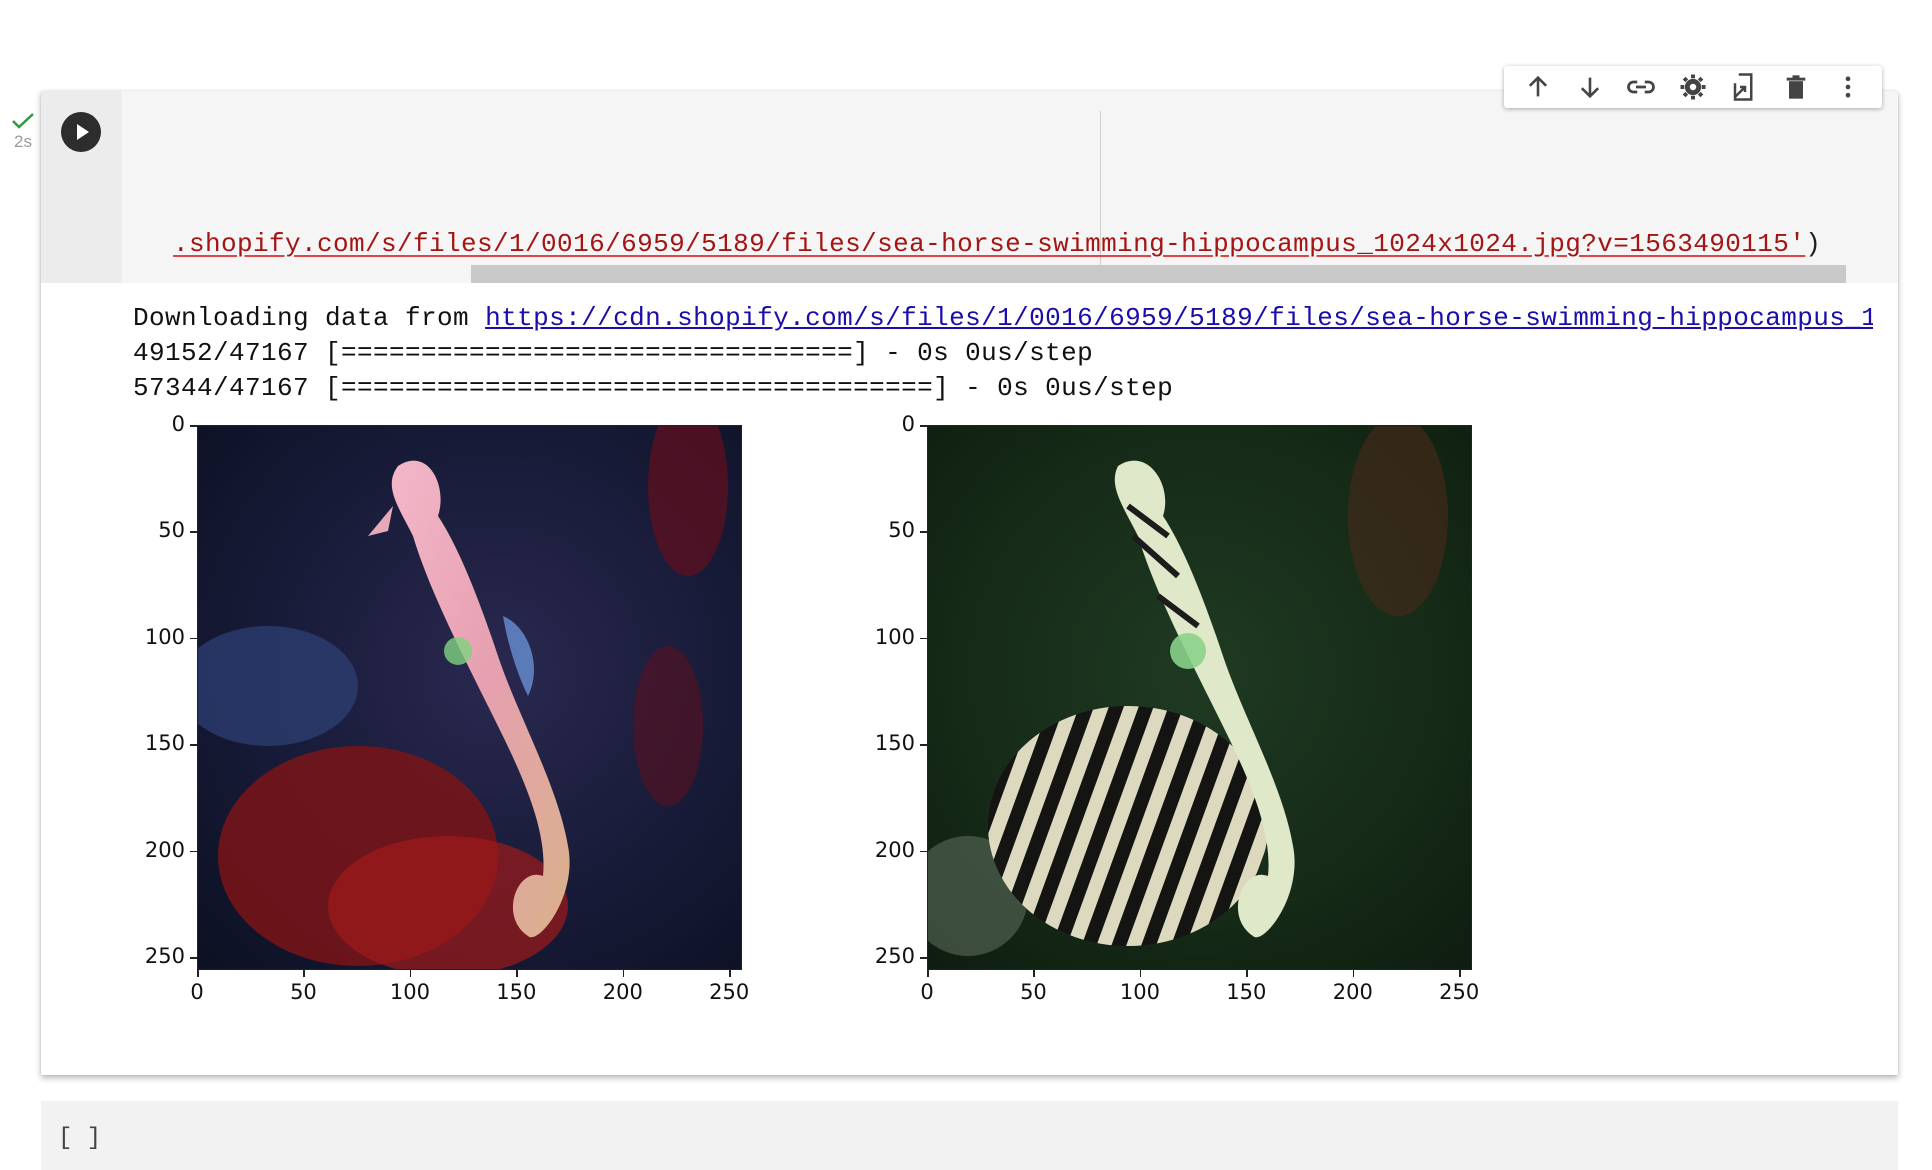 The image size is (1932, 1170). I want to click on horizontal-scrollbar, so click(1158, 274).